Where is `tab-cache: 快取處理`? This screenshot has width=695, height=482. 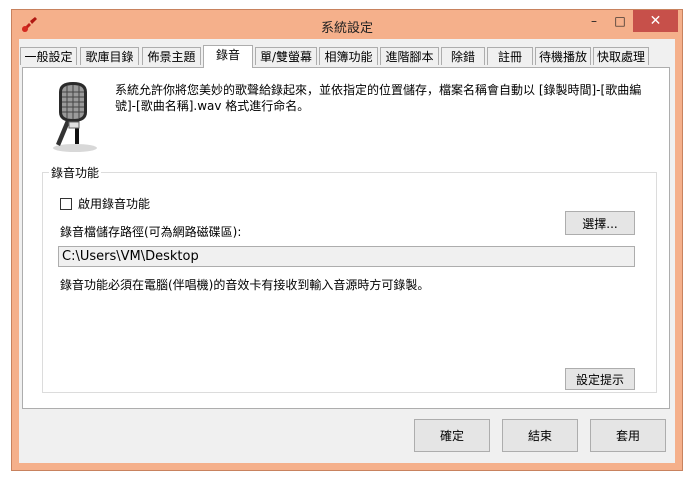
tab-cache: 快取處理 is located at coordinates (621, 56).